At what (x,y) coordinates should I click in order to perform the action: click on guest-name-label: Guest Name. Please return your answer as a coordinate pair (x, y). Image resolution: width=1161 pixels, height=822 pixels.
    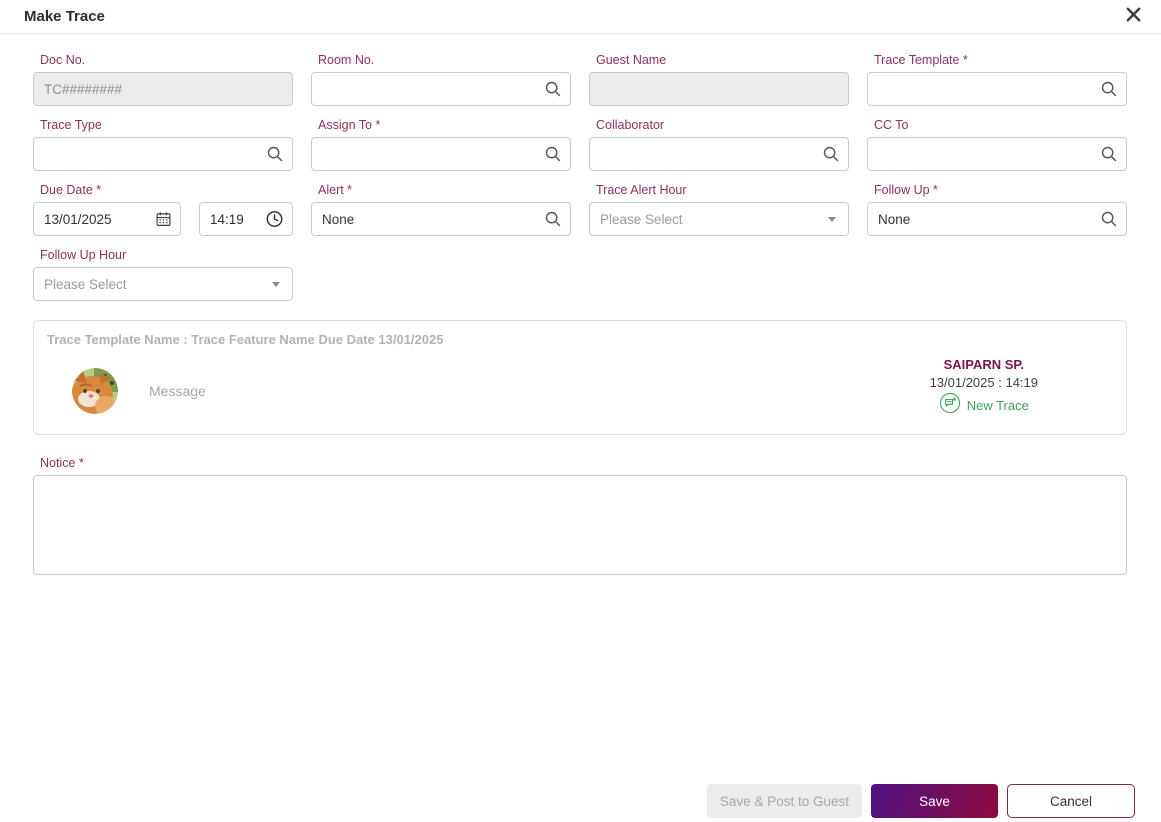
    Looking at the image, I should click on (631, 60).